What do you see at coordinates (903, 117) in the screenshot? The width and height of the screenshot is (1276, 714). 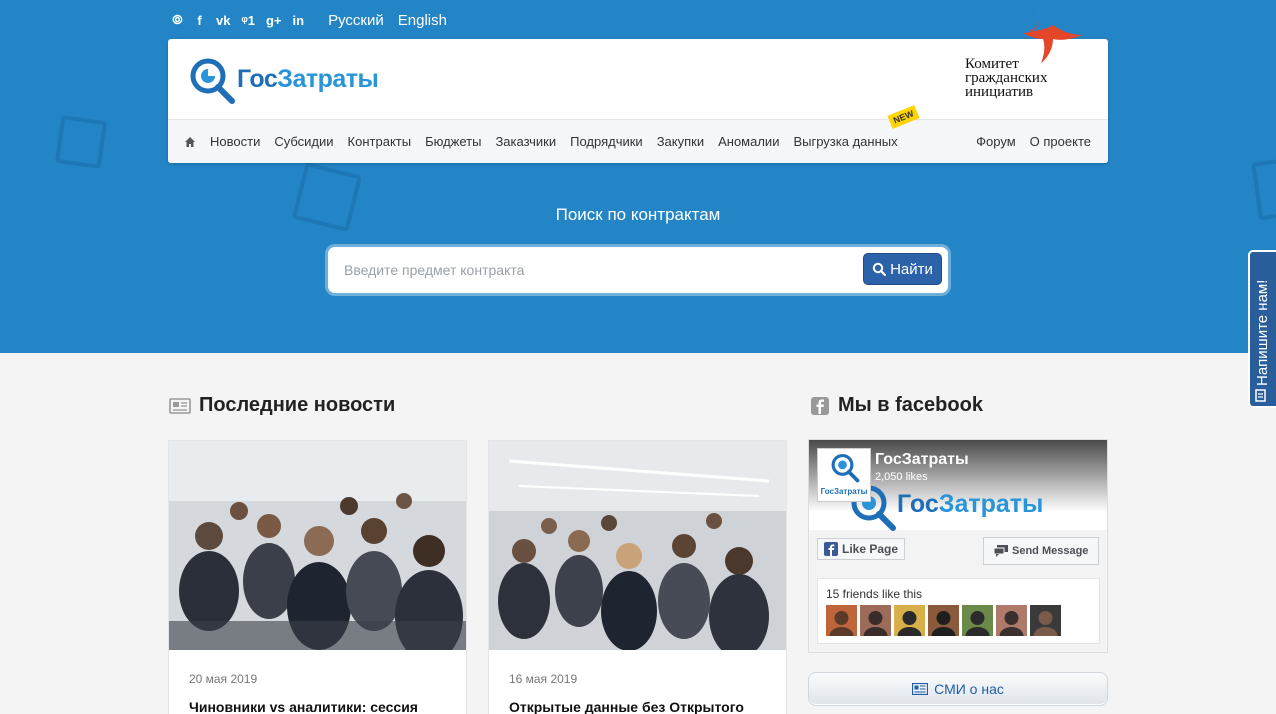 I see `new-badge: NEW` at bounding box center [903, 117].